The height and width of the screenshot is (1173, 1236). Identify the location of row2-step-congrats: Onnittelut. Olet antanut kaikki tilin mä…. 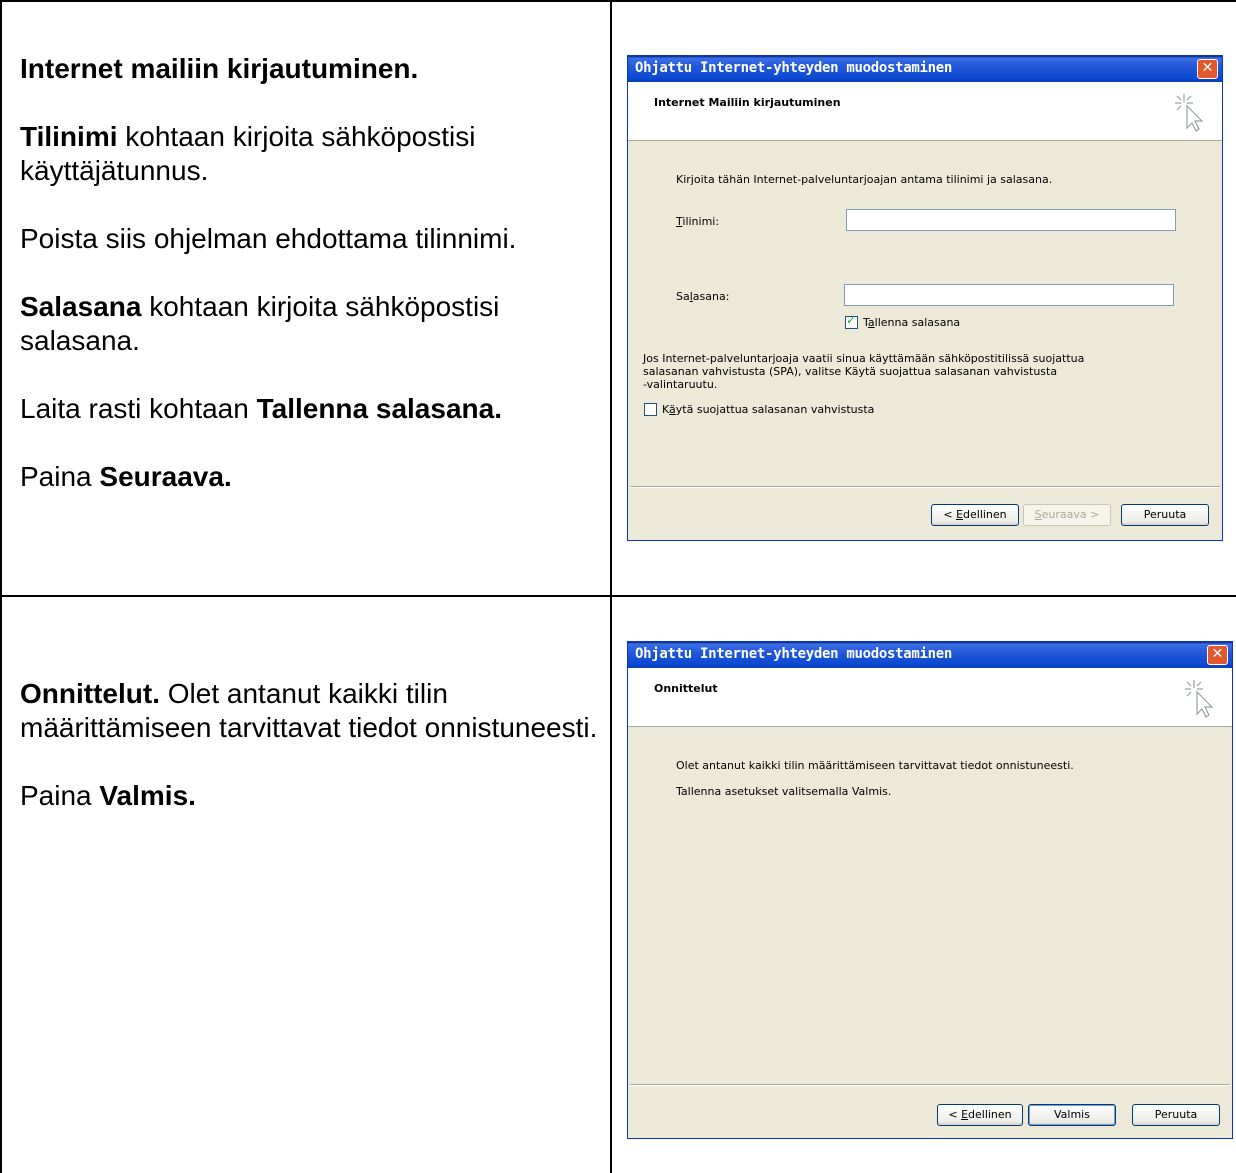
(309, 710).